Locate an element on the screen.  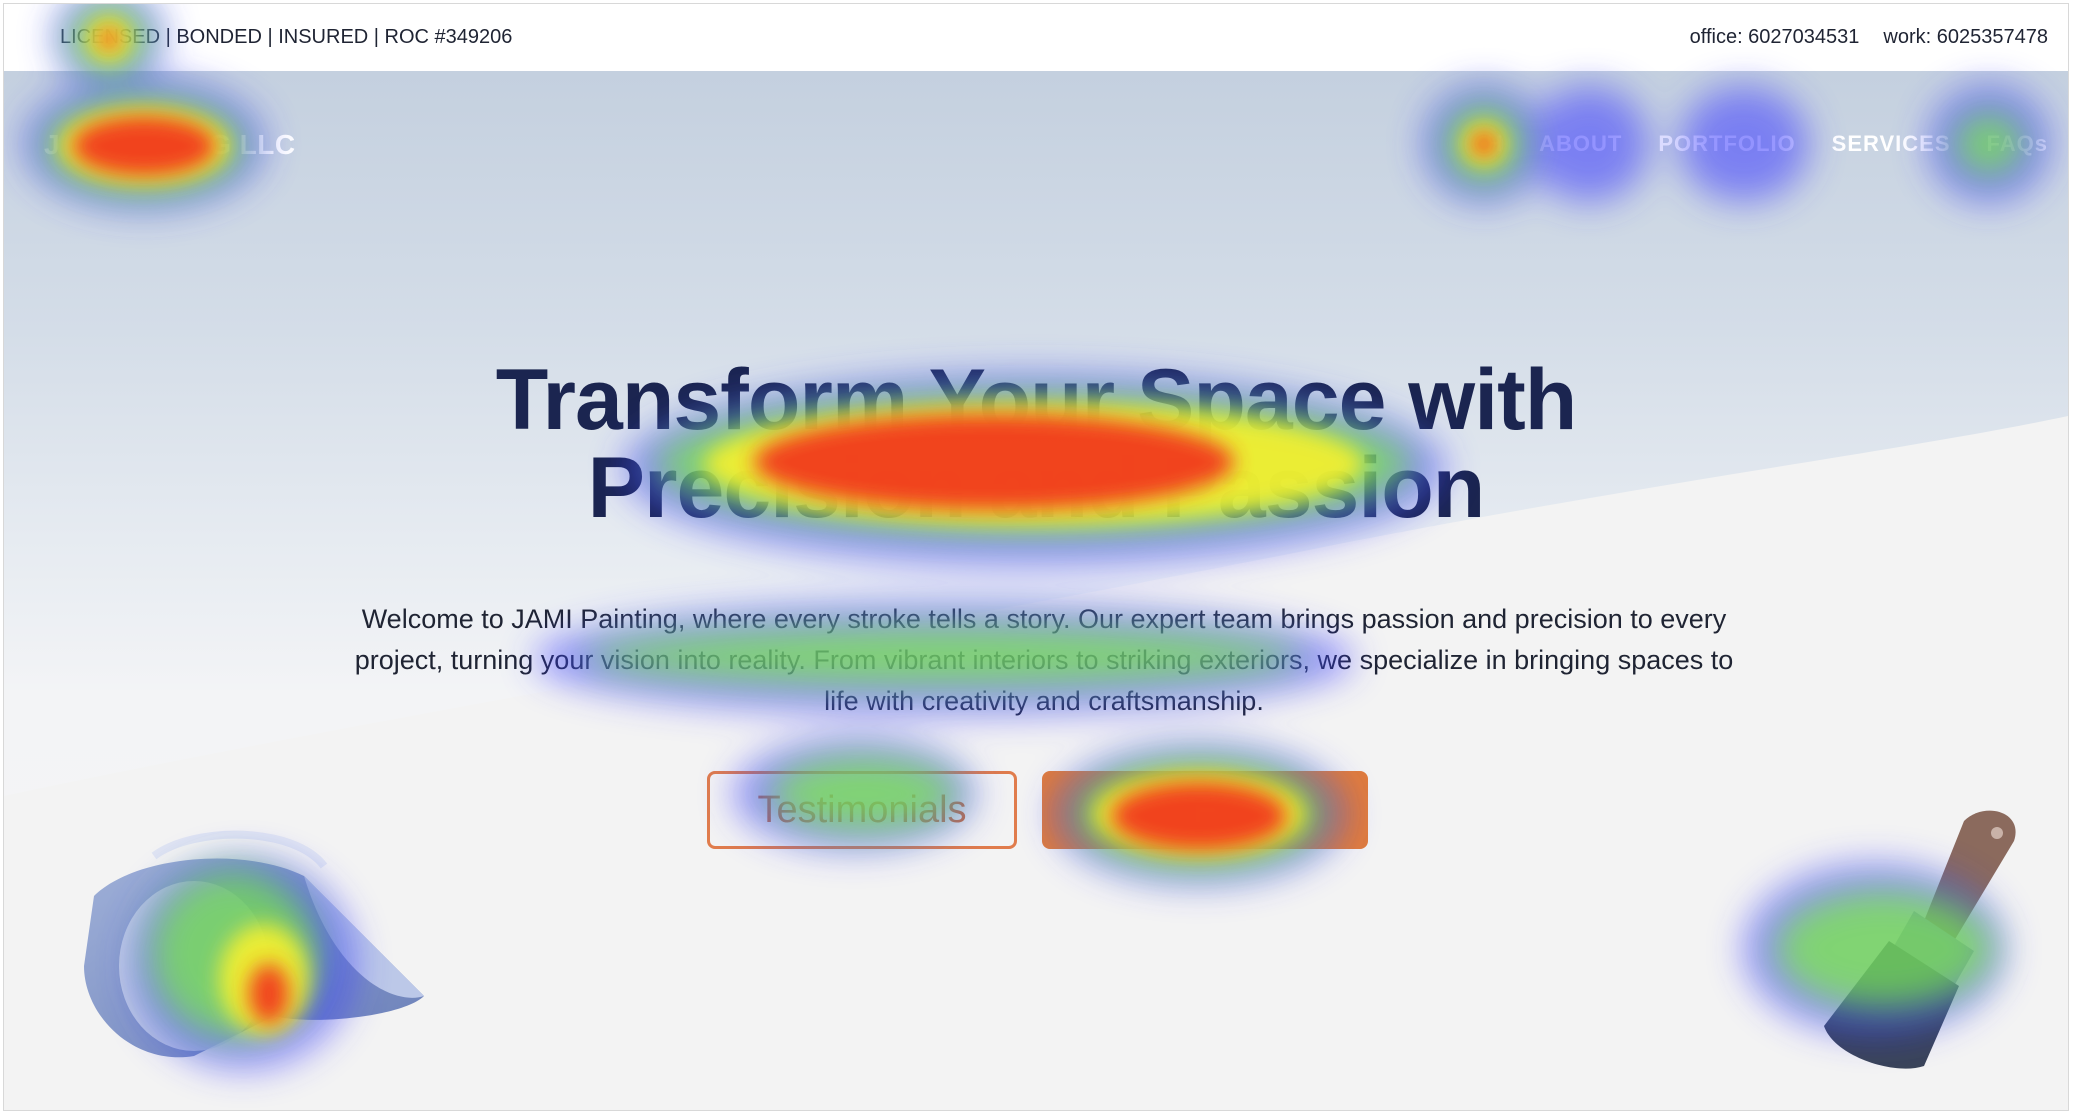
office-phone-link: office: 6027034531 is located at coordinates (1775, 37).